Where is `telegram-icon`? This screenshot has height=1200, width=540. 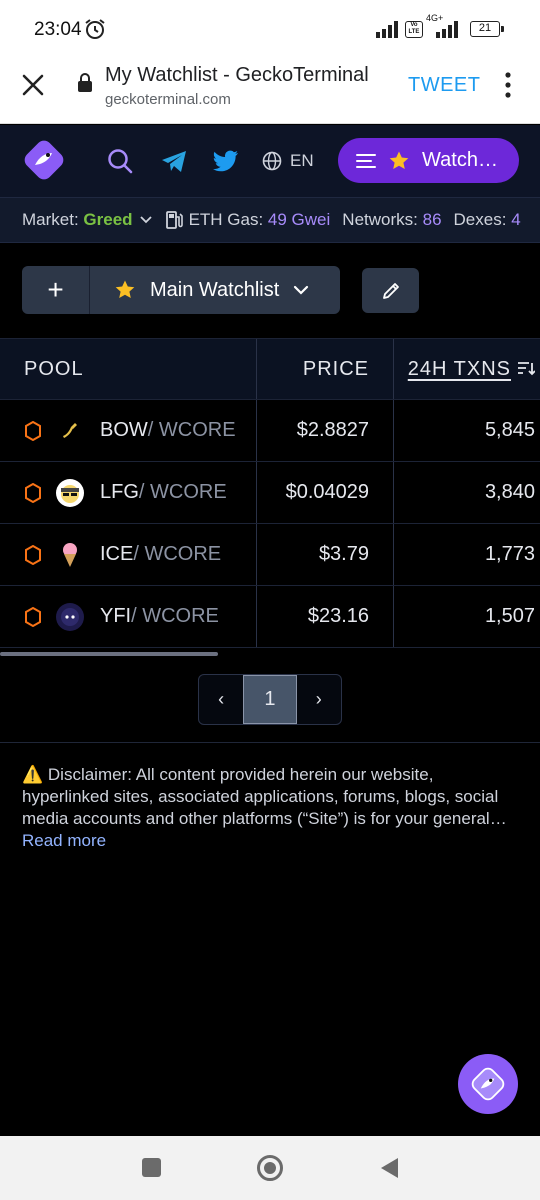 telegram-icon is located at coordinates (174, 161).